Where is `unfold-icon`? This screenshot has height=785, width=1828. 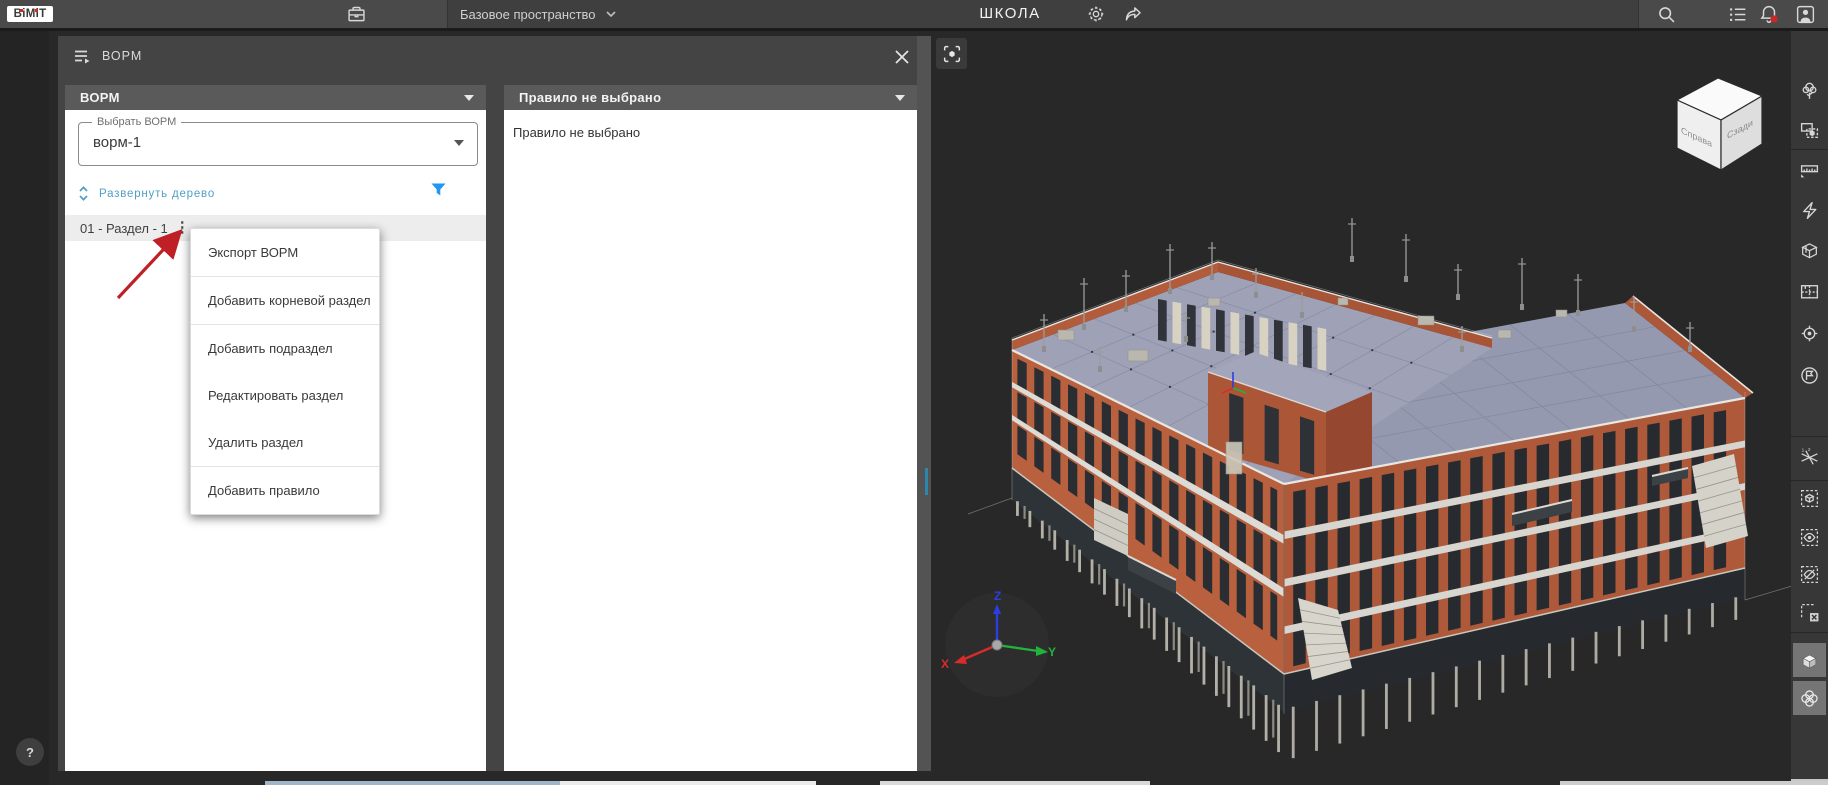
unfold-icon is located at coordinates (83, 193).